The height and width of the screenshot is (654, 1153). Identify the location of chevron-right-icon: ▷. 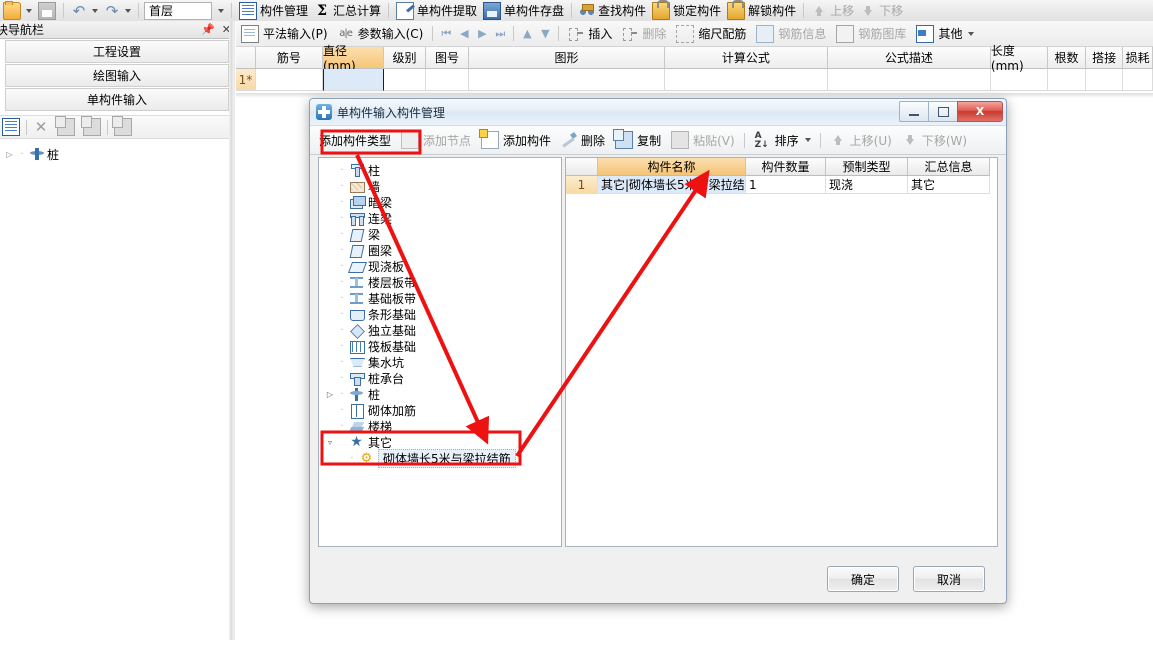
(9, 154).